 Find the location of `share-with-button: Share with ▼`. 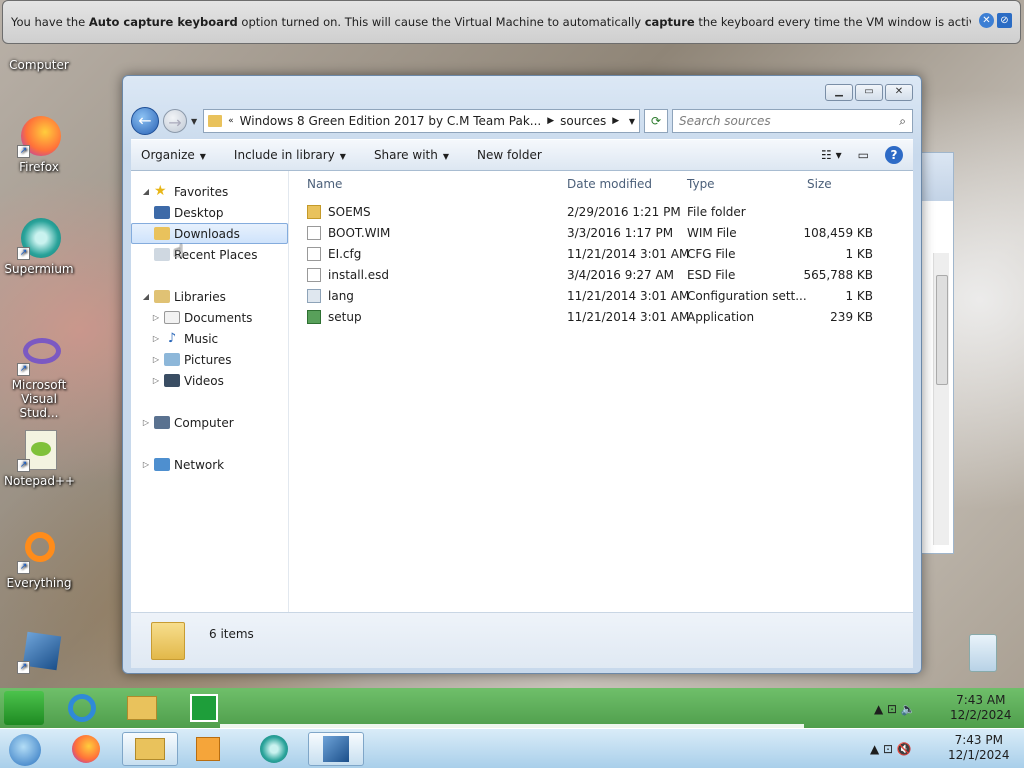

share-with-button: Share with ▼ is located at coordinates (411, 155).